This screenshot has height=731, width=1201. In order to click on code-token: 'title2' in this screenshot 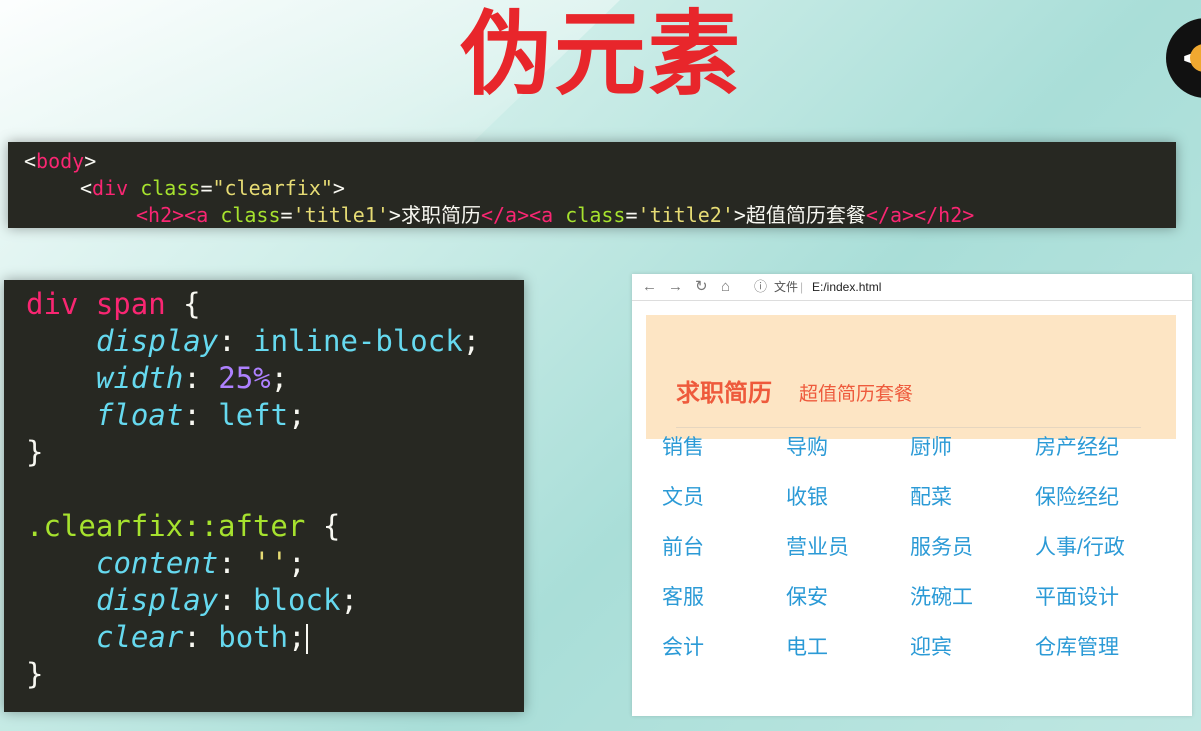, I will do `click(685, 215)`.